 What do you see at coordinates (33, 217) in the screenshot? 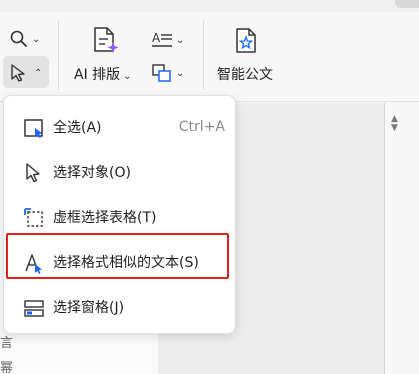
I see `dashed-table-select-icon` at bounding box center [33, 217].